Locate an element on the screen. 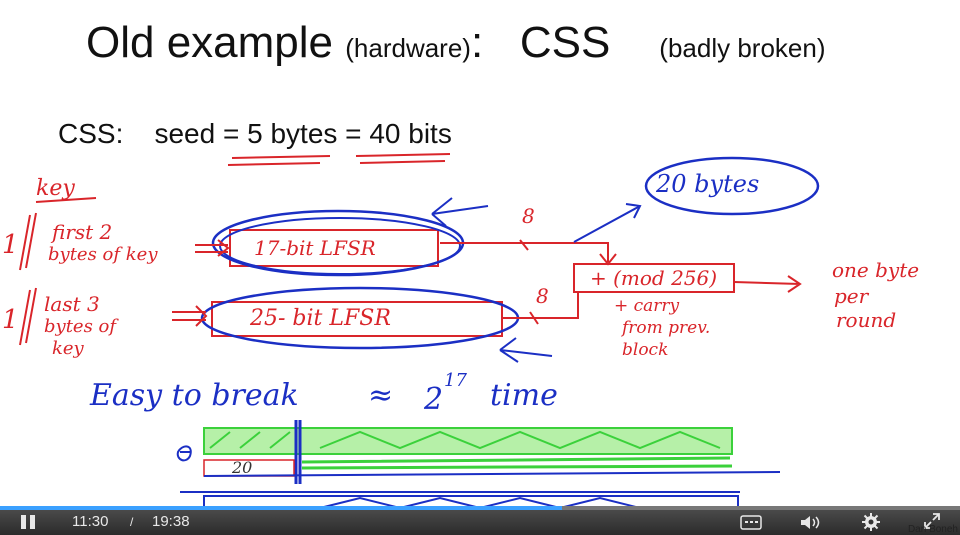 The height and width of the screenshot is (535, 960). first-bars is located at coordinates (28, 241).